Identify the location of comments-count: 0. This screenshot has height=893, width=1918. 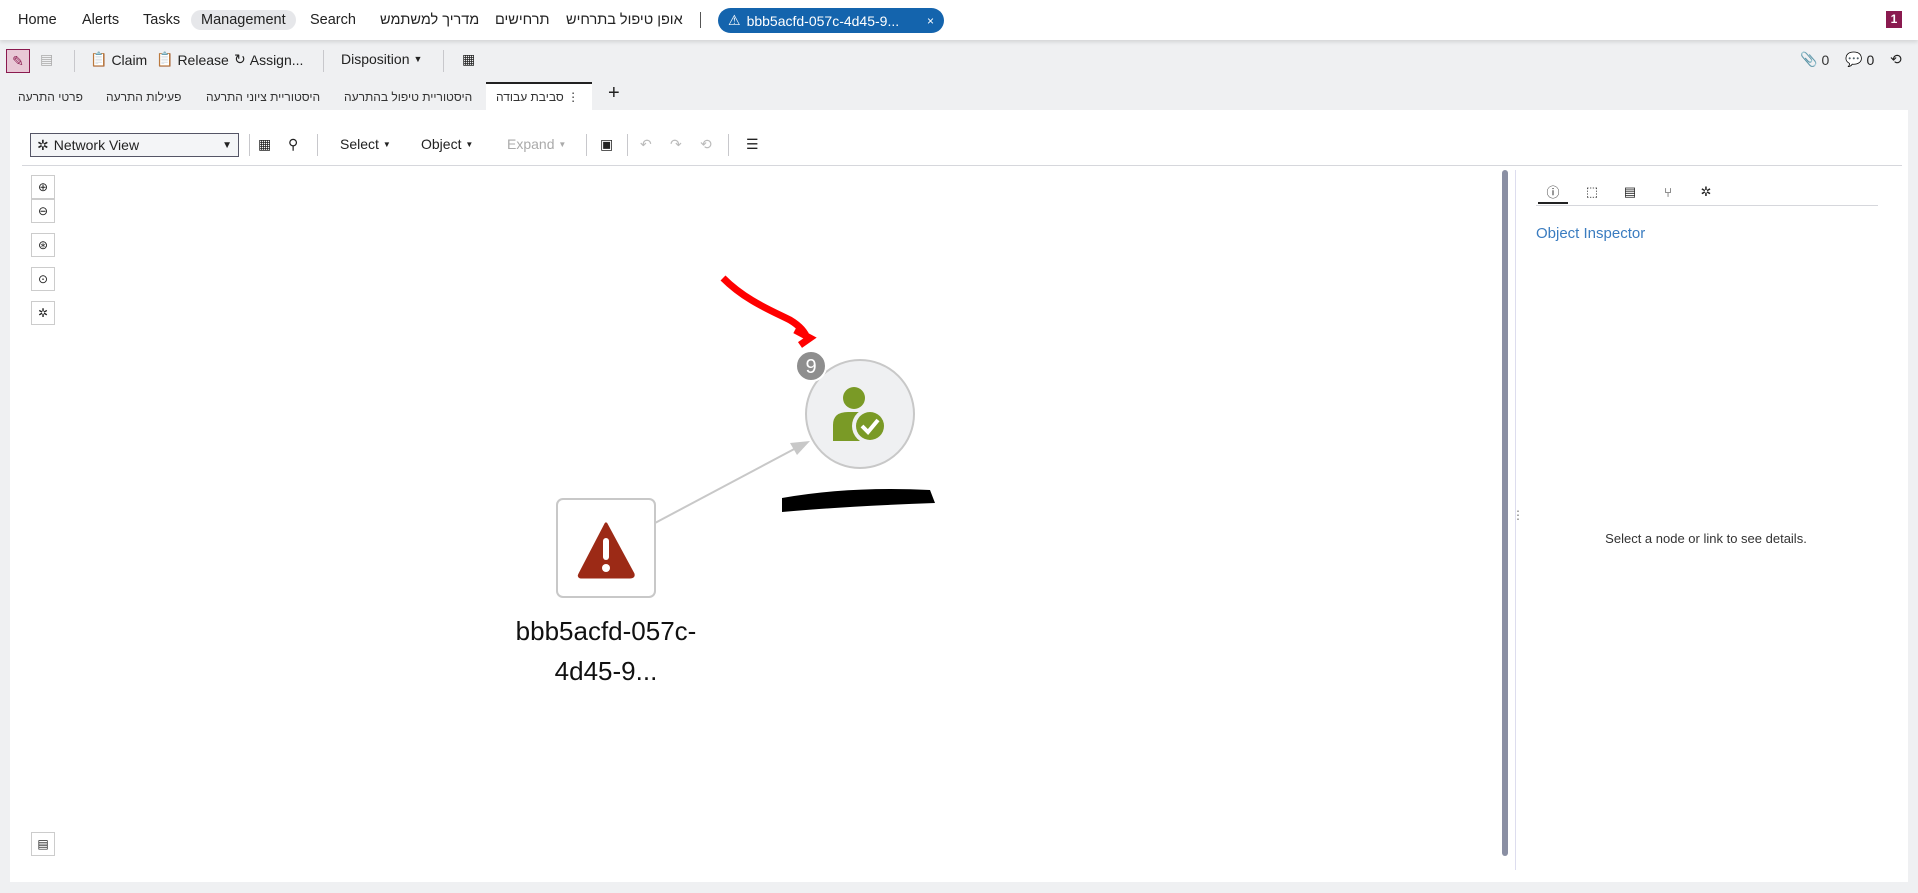
(1870, 59).